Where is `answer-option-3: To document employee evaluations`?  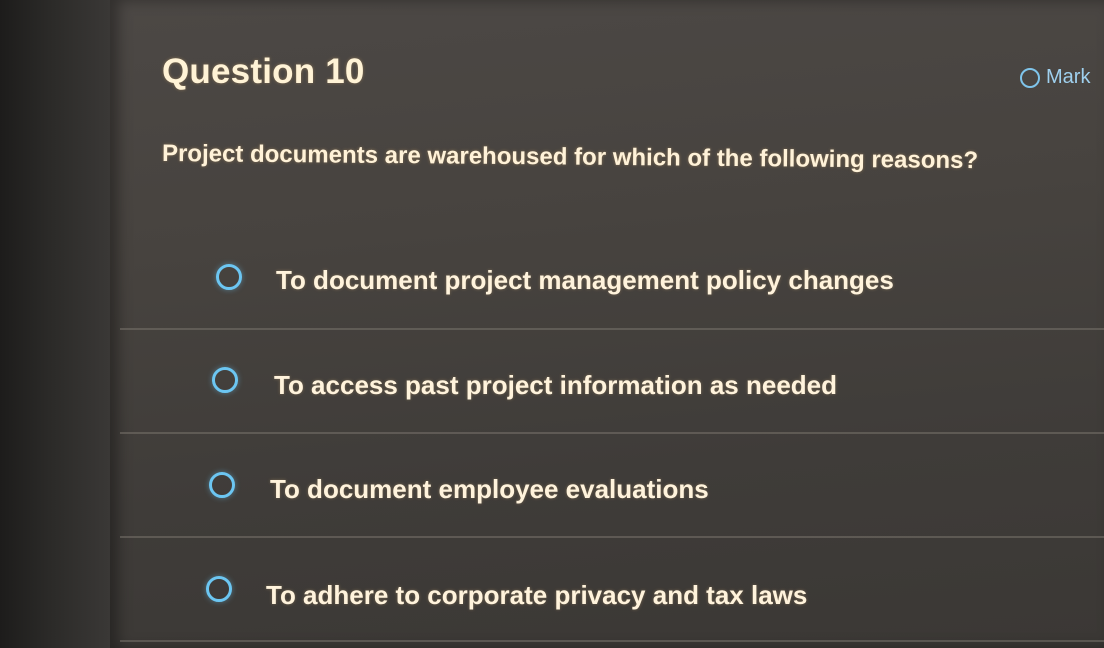
answer-option-3: To document employee evaluations is located at coordinates (612, 486).